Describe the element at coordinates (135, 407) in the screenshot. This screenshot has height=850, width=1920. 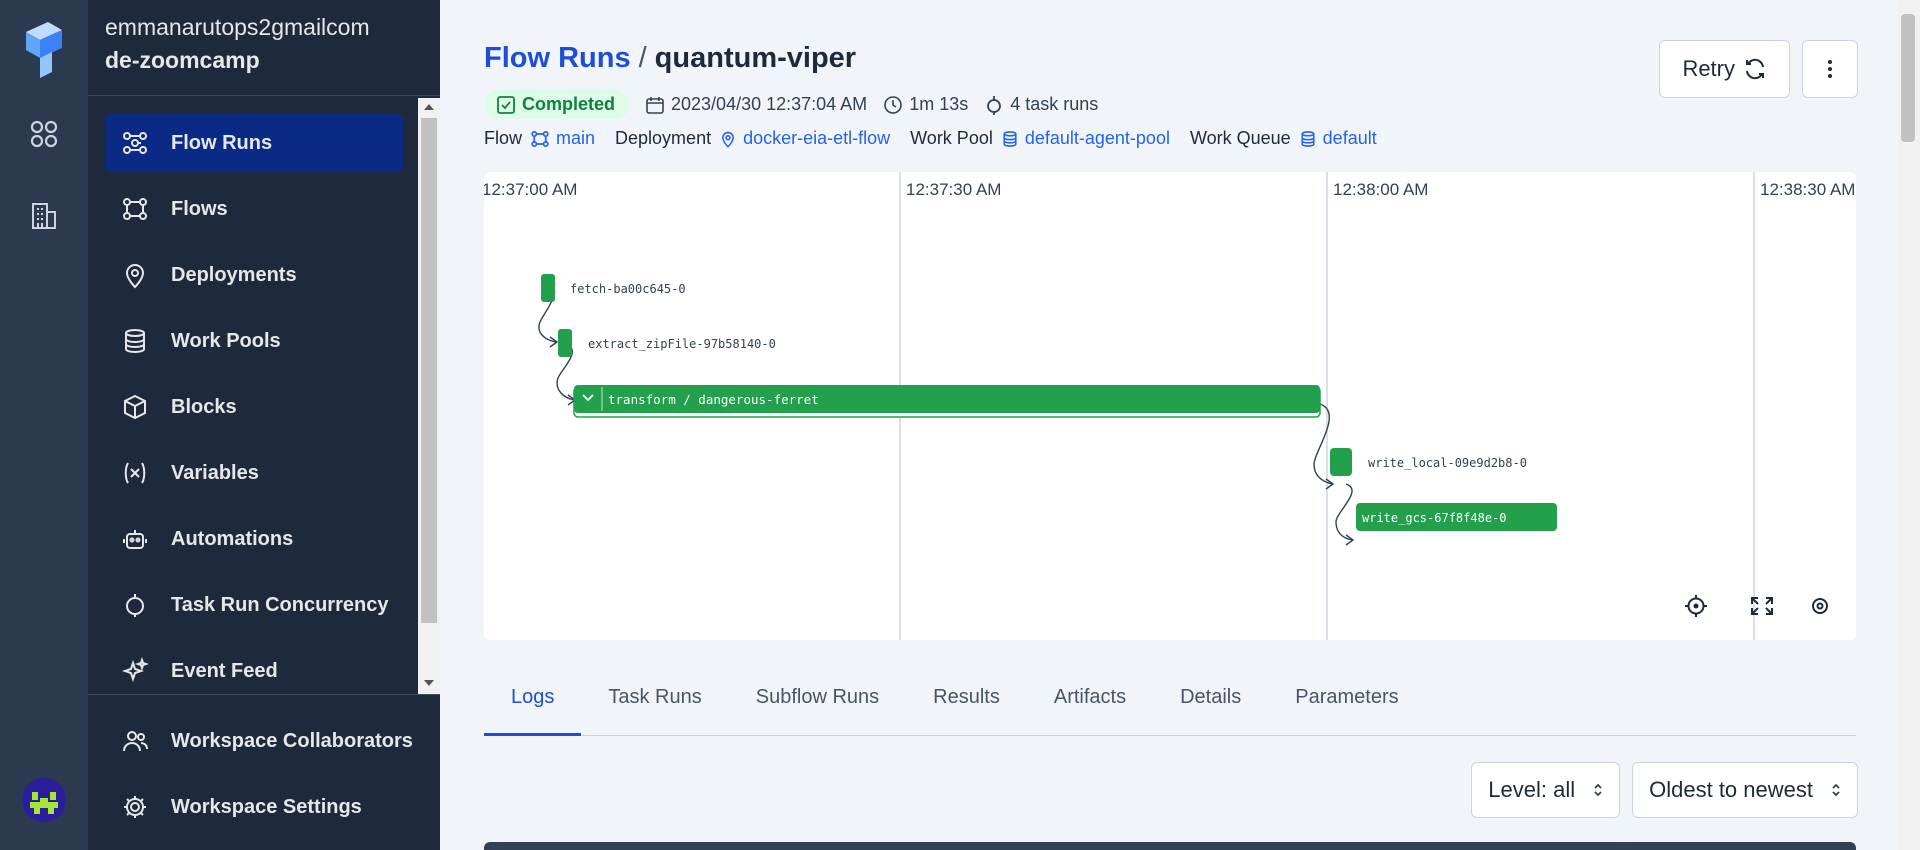
I see `cube-icon` at that location.